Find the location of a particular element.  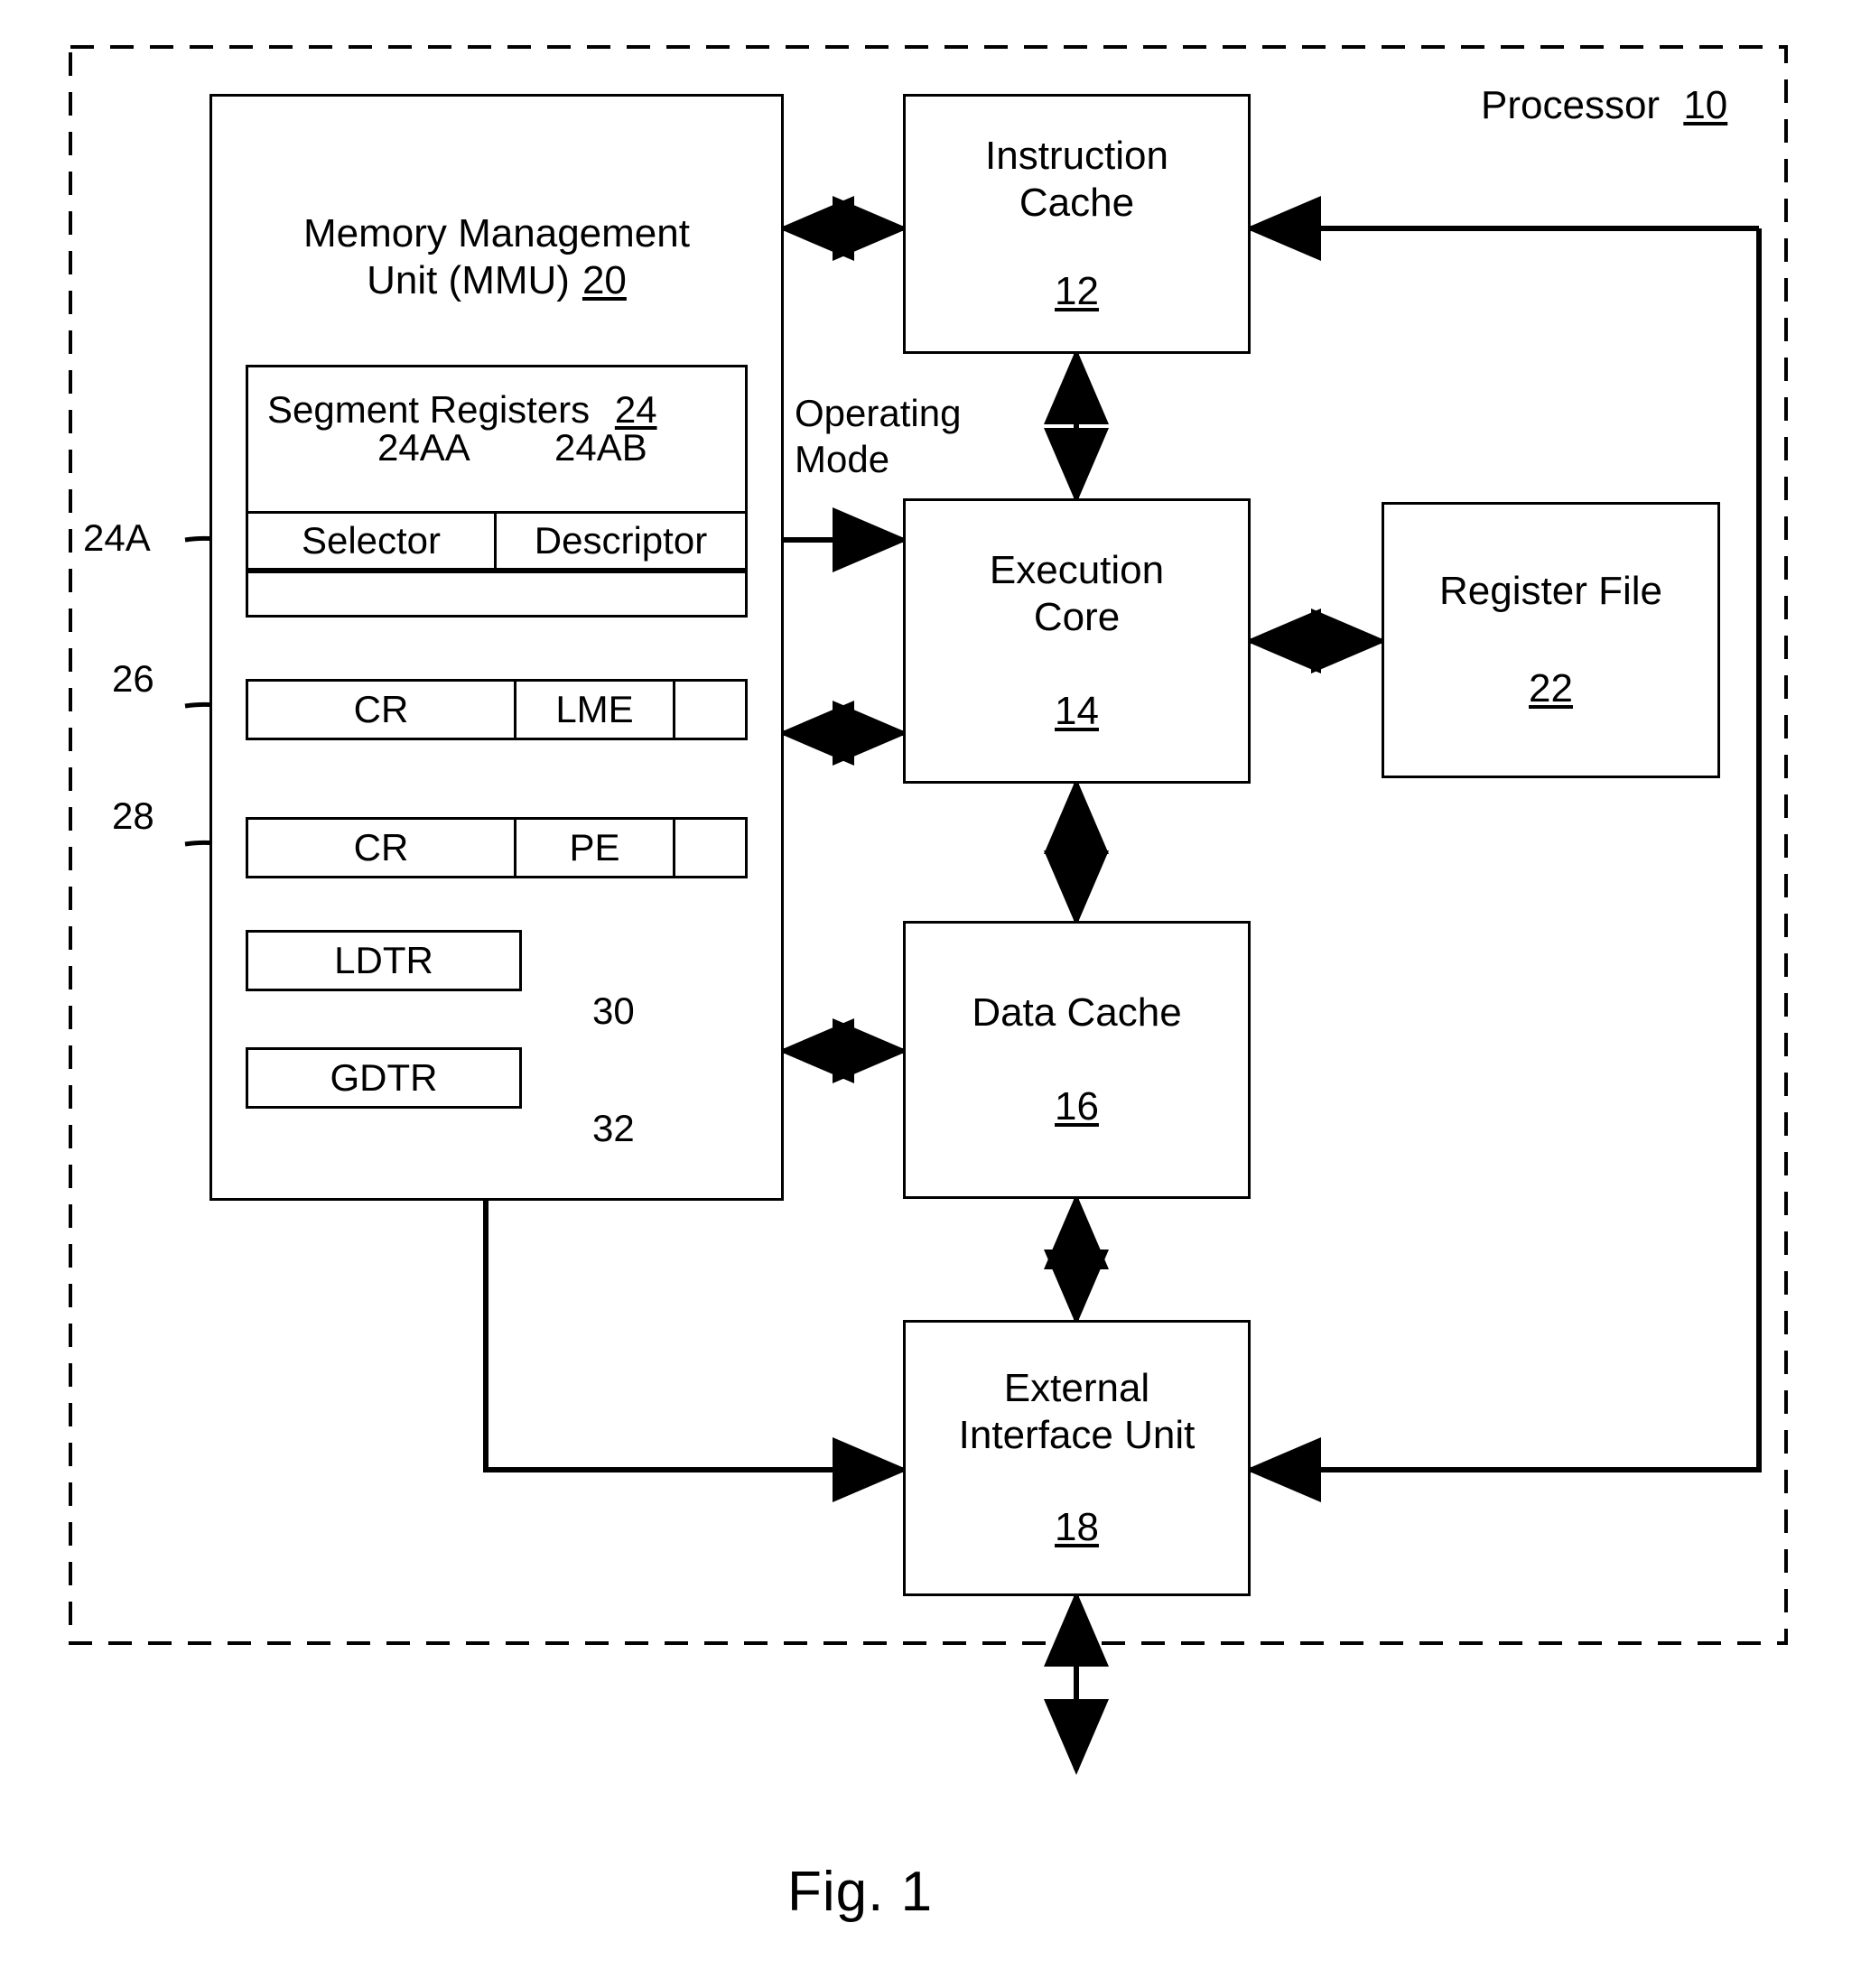

figure-caption-text: Fig. 1 is located at coordinates (860, 1892).